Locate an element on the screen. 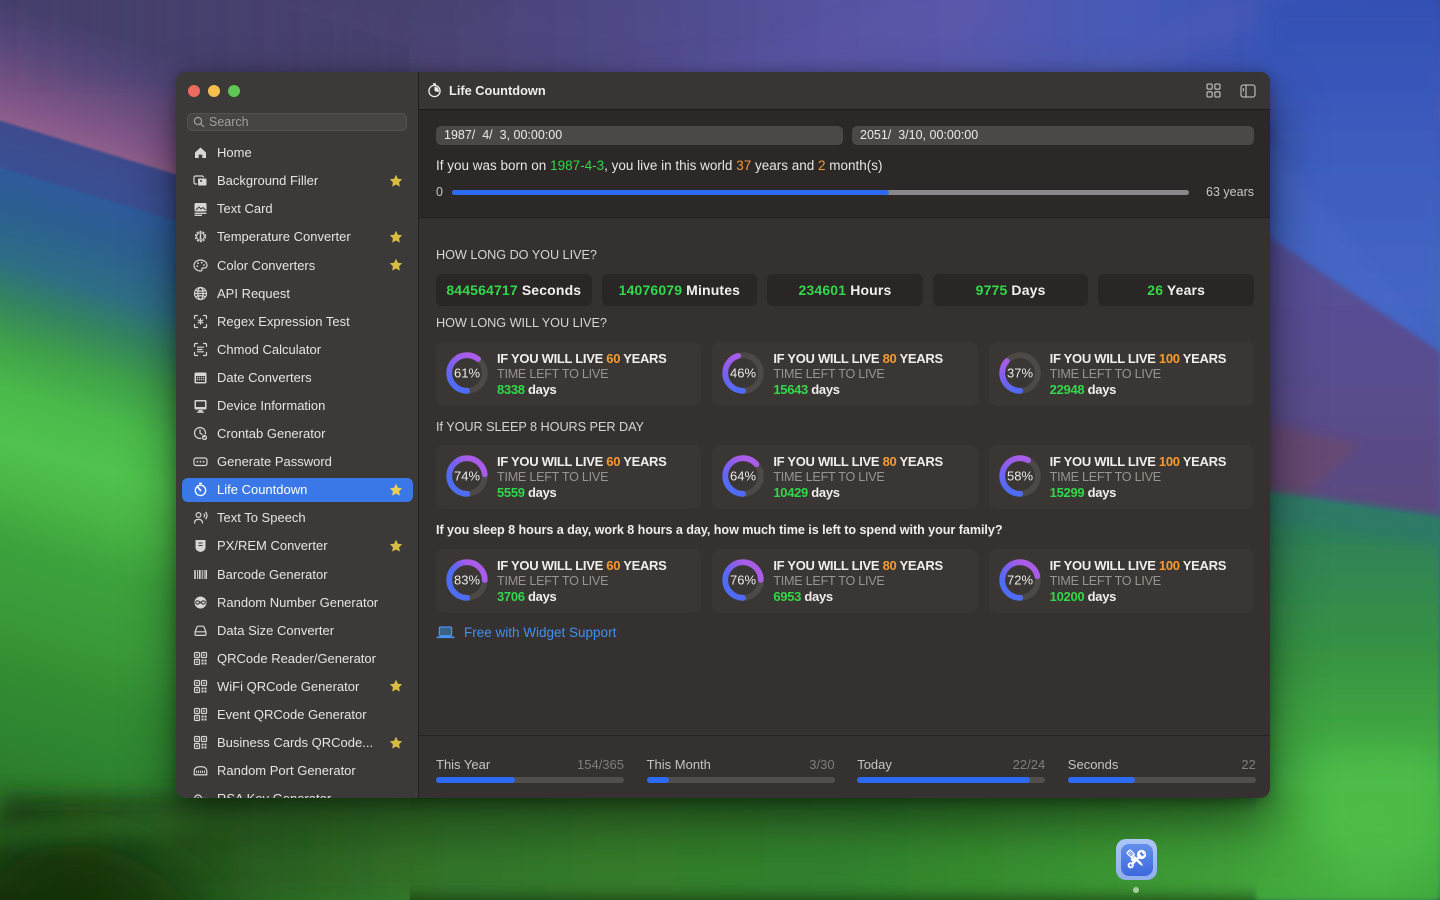  svg-text: 76% is located at coordinates (743, 579).